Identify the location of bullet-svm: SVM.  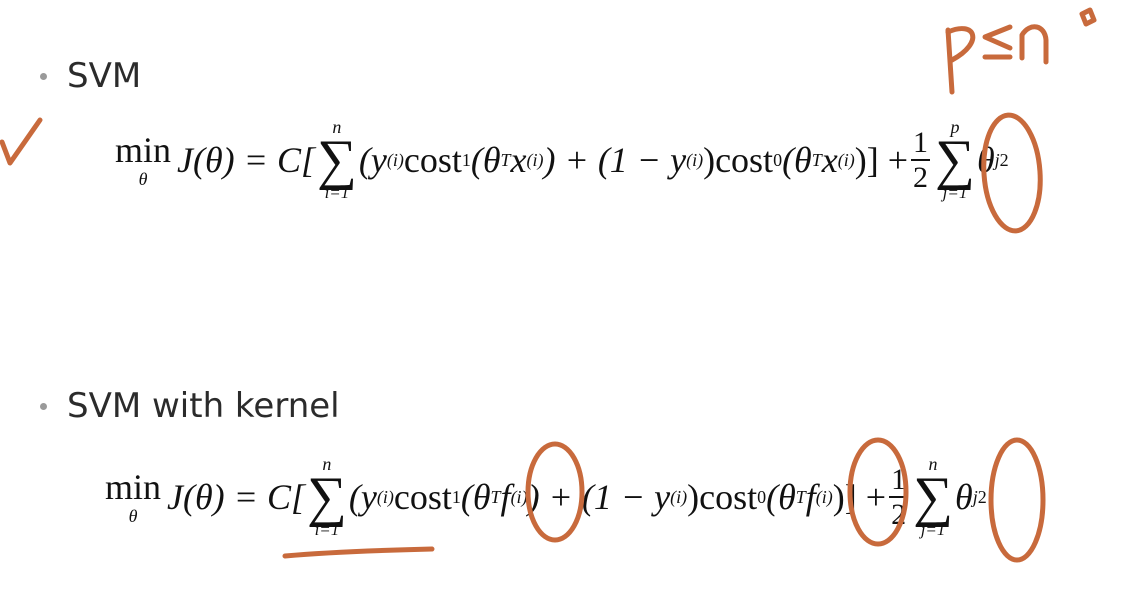
(90, 76).